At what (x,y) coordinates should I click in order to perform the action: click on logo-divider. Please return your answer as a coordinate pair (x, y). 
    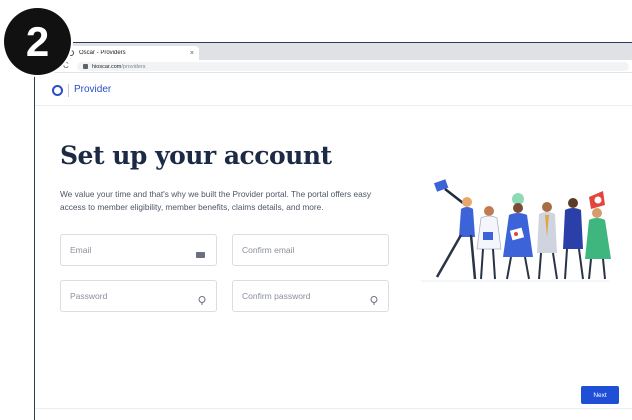
    Looking at the image, I should click on (68, 90).